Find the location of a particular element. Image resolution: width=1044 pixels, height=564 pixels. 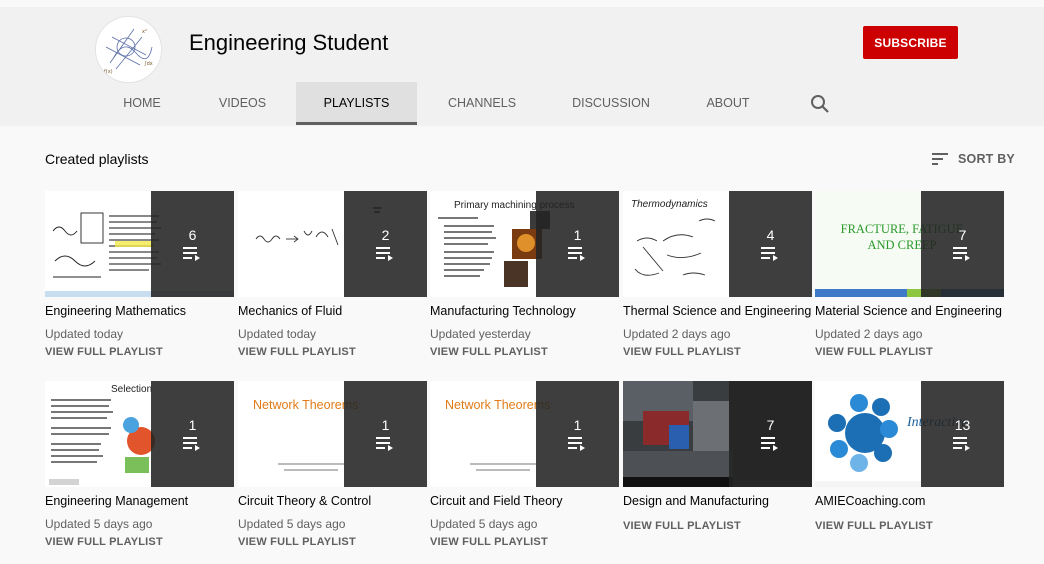

playlist-title: Design and Manufacturing is located at coordinates (725, 501).